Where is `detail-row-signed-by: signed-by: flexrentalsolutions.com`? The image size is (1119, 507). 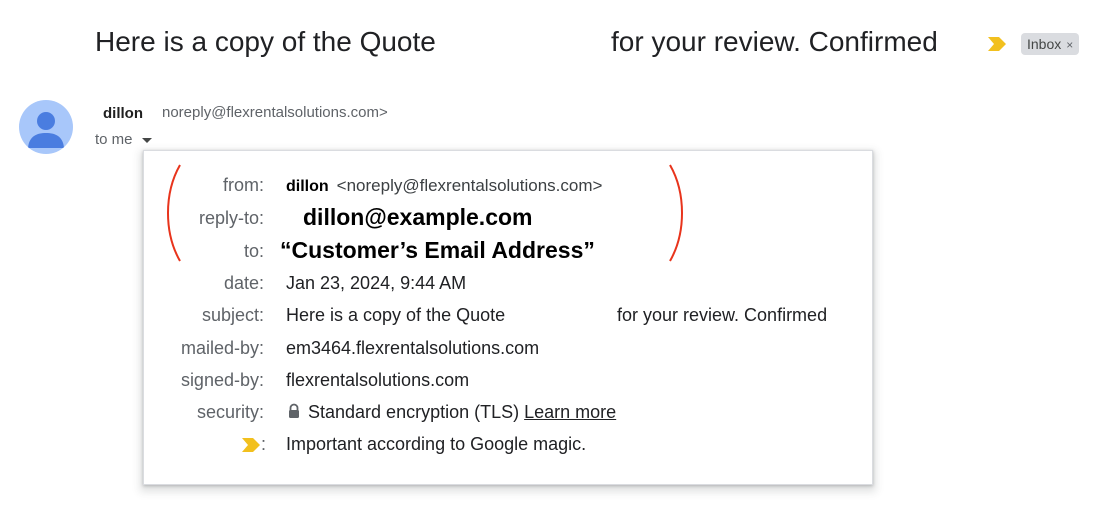 detail-row-signed-by: signed-by: flexrentalsolutions.com is located at coordinates (508, 380).